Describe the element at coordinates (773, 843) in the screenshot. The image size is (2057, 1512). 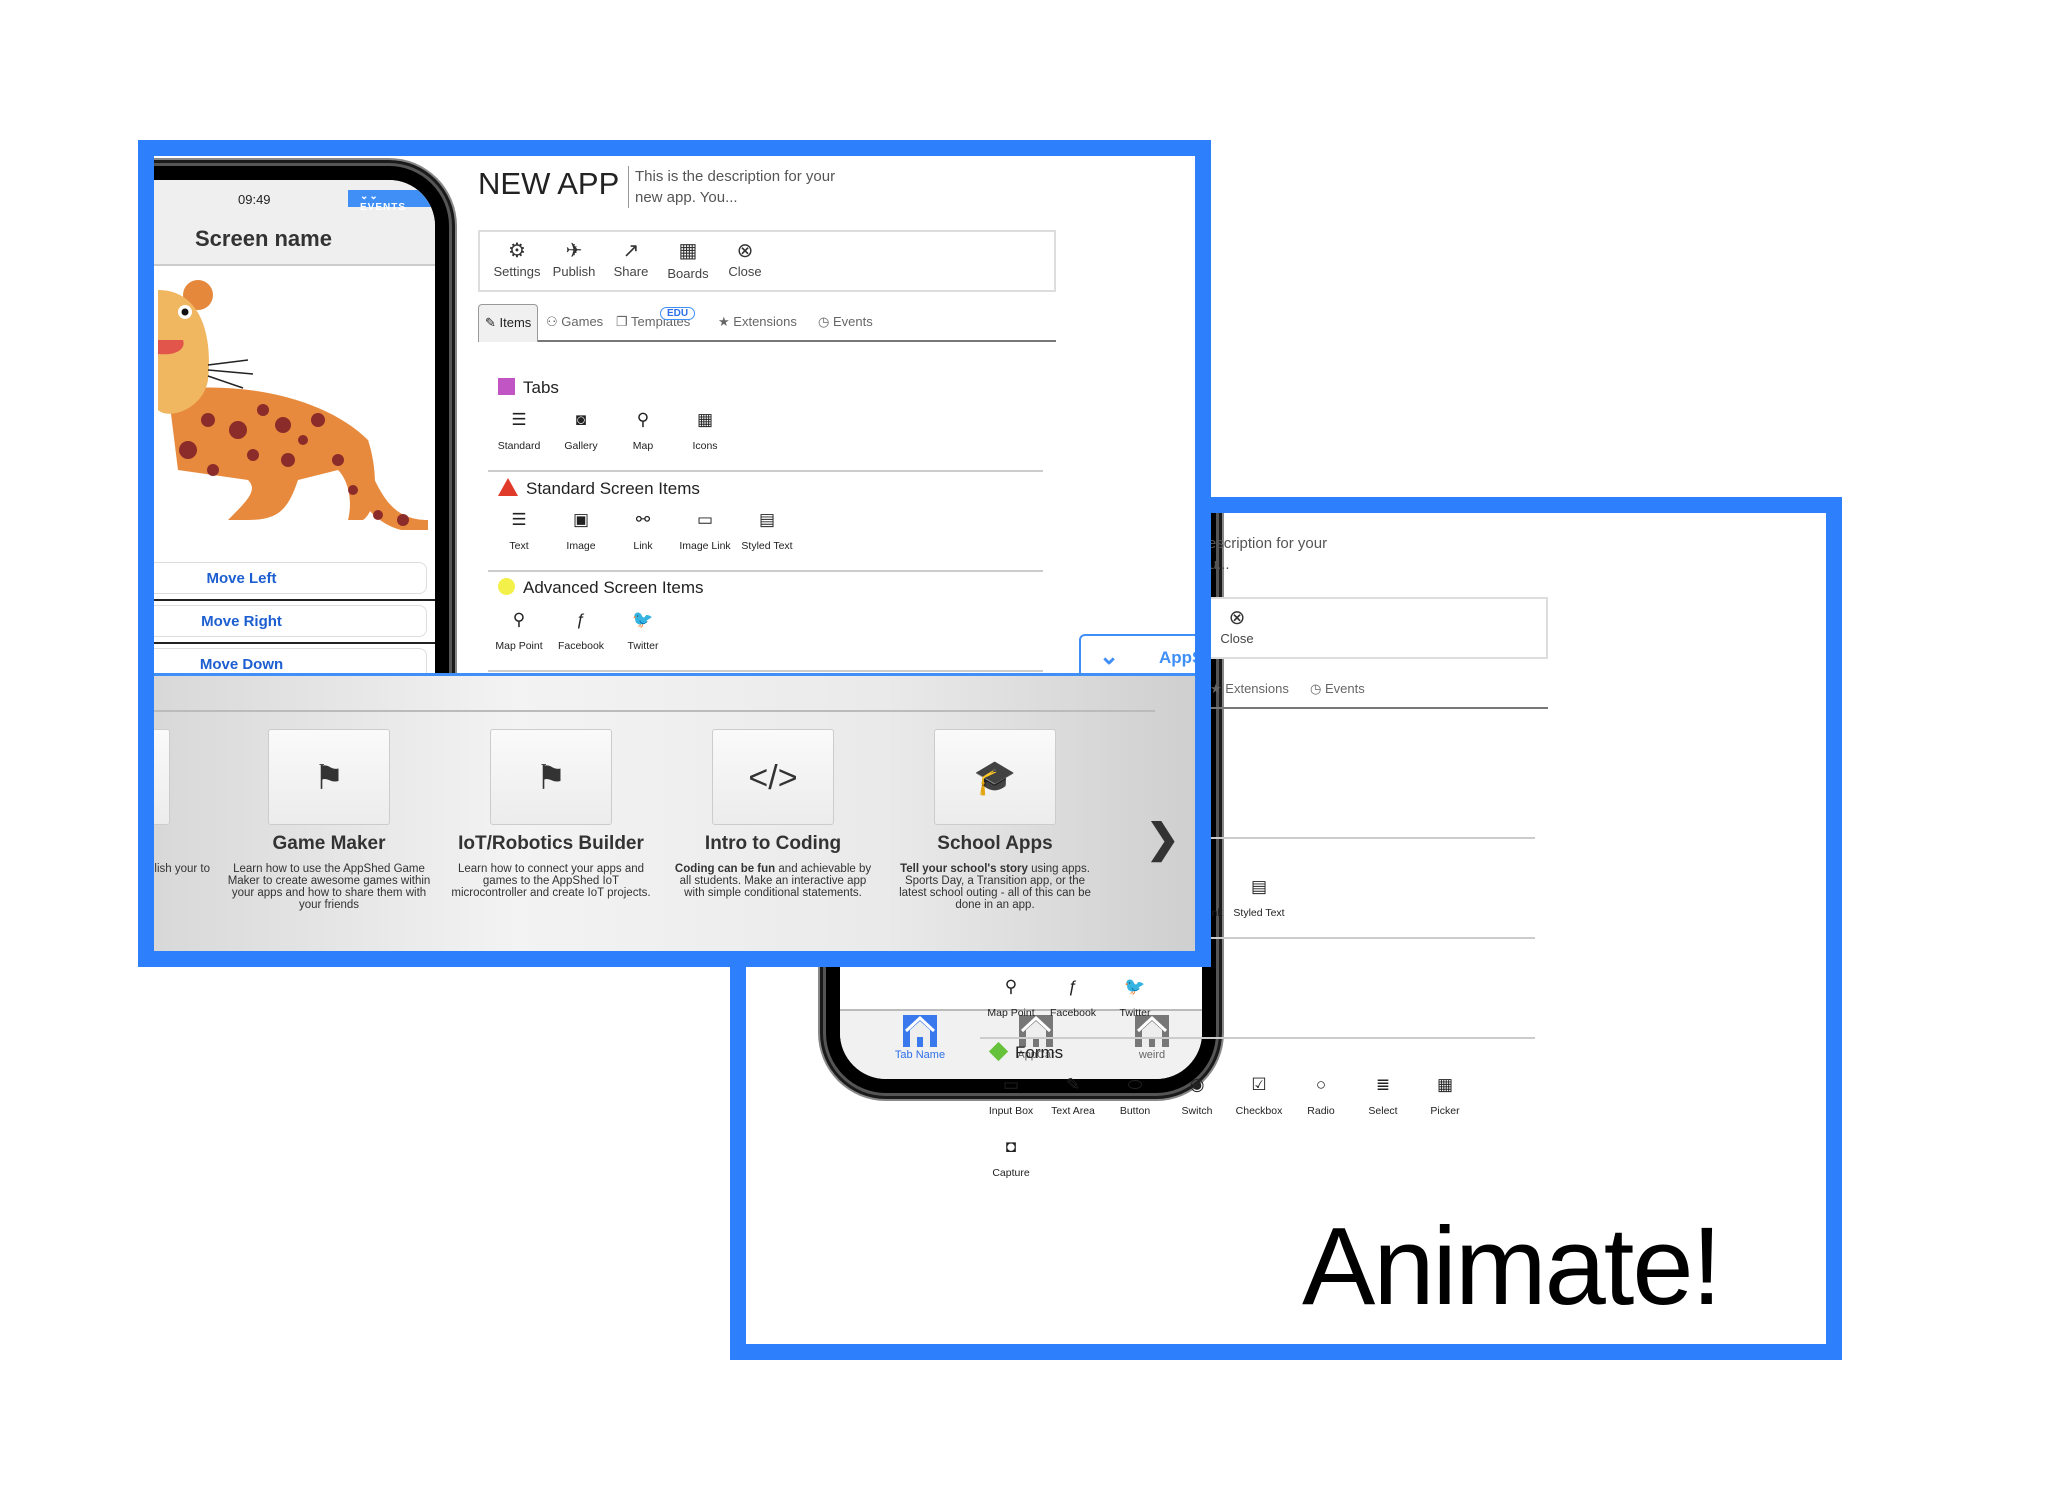
I see `template-title: Intro to Coding` at that location.